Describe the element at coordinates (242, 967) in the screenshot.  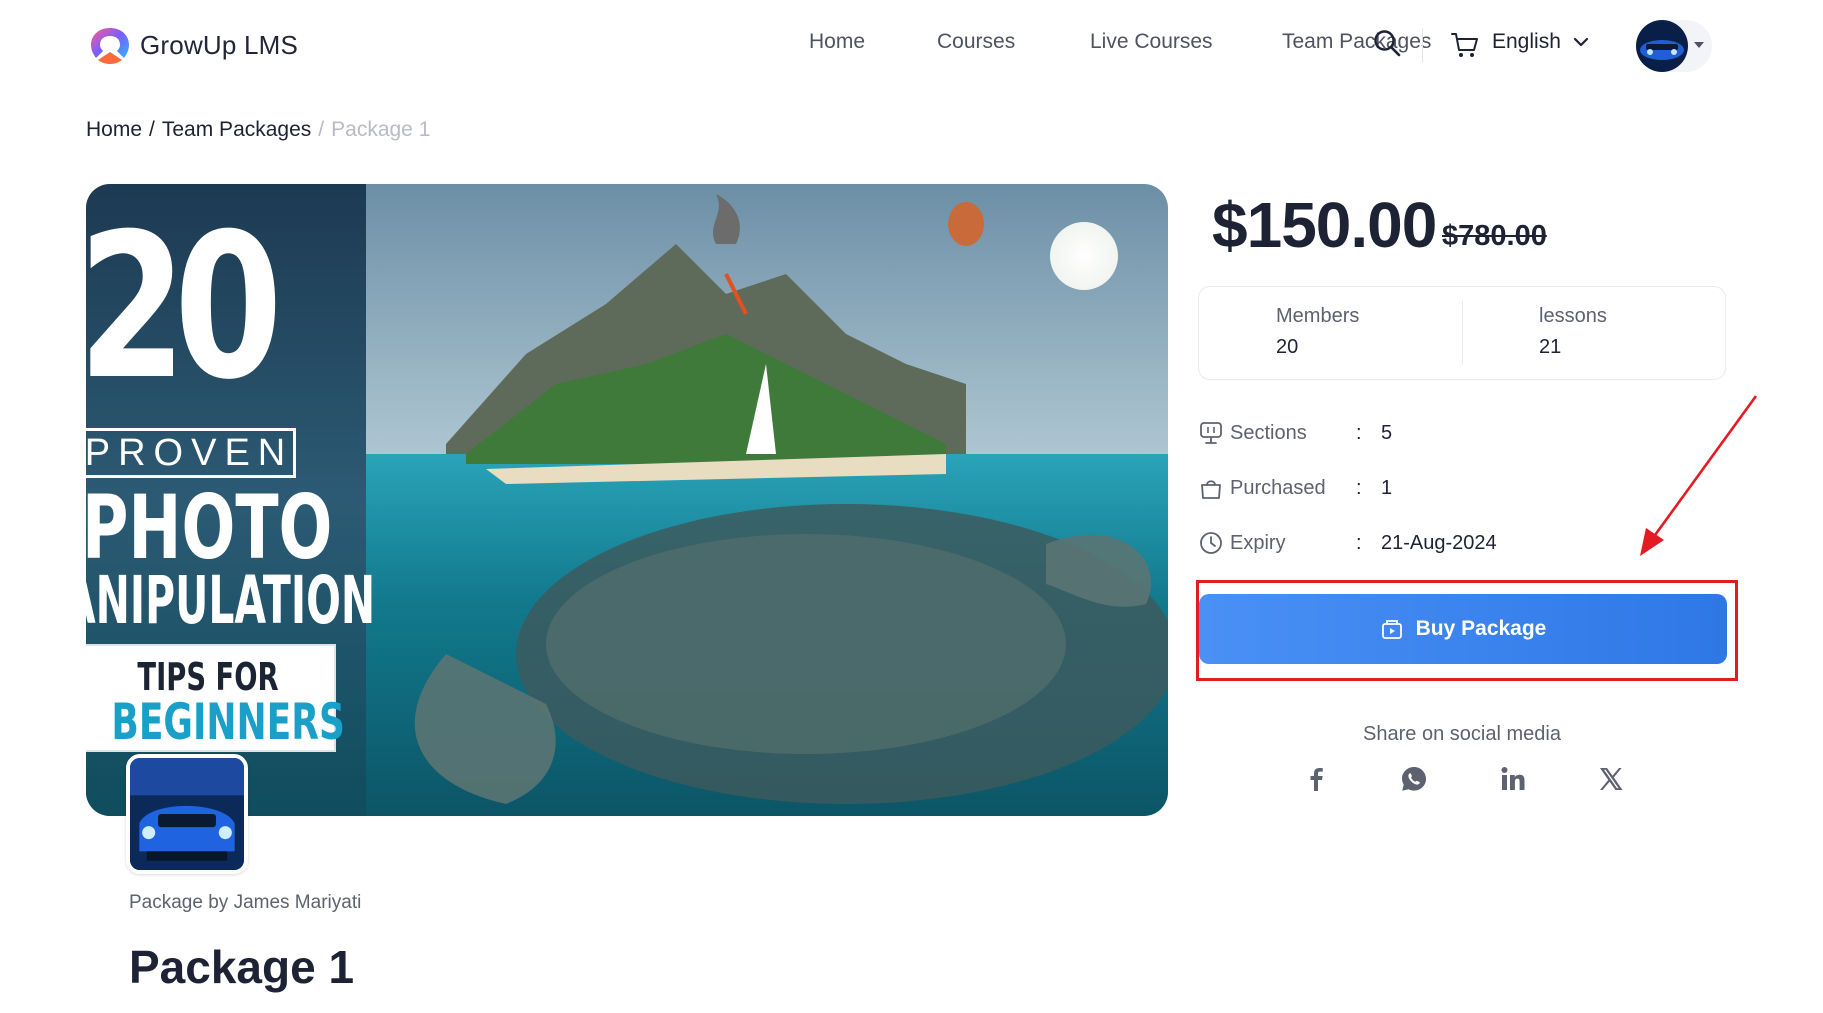
I see `package-title: Package 1` at that location.